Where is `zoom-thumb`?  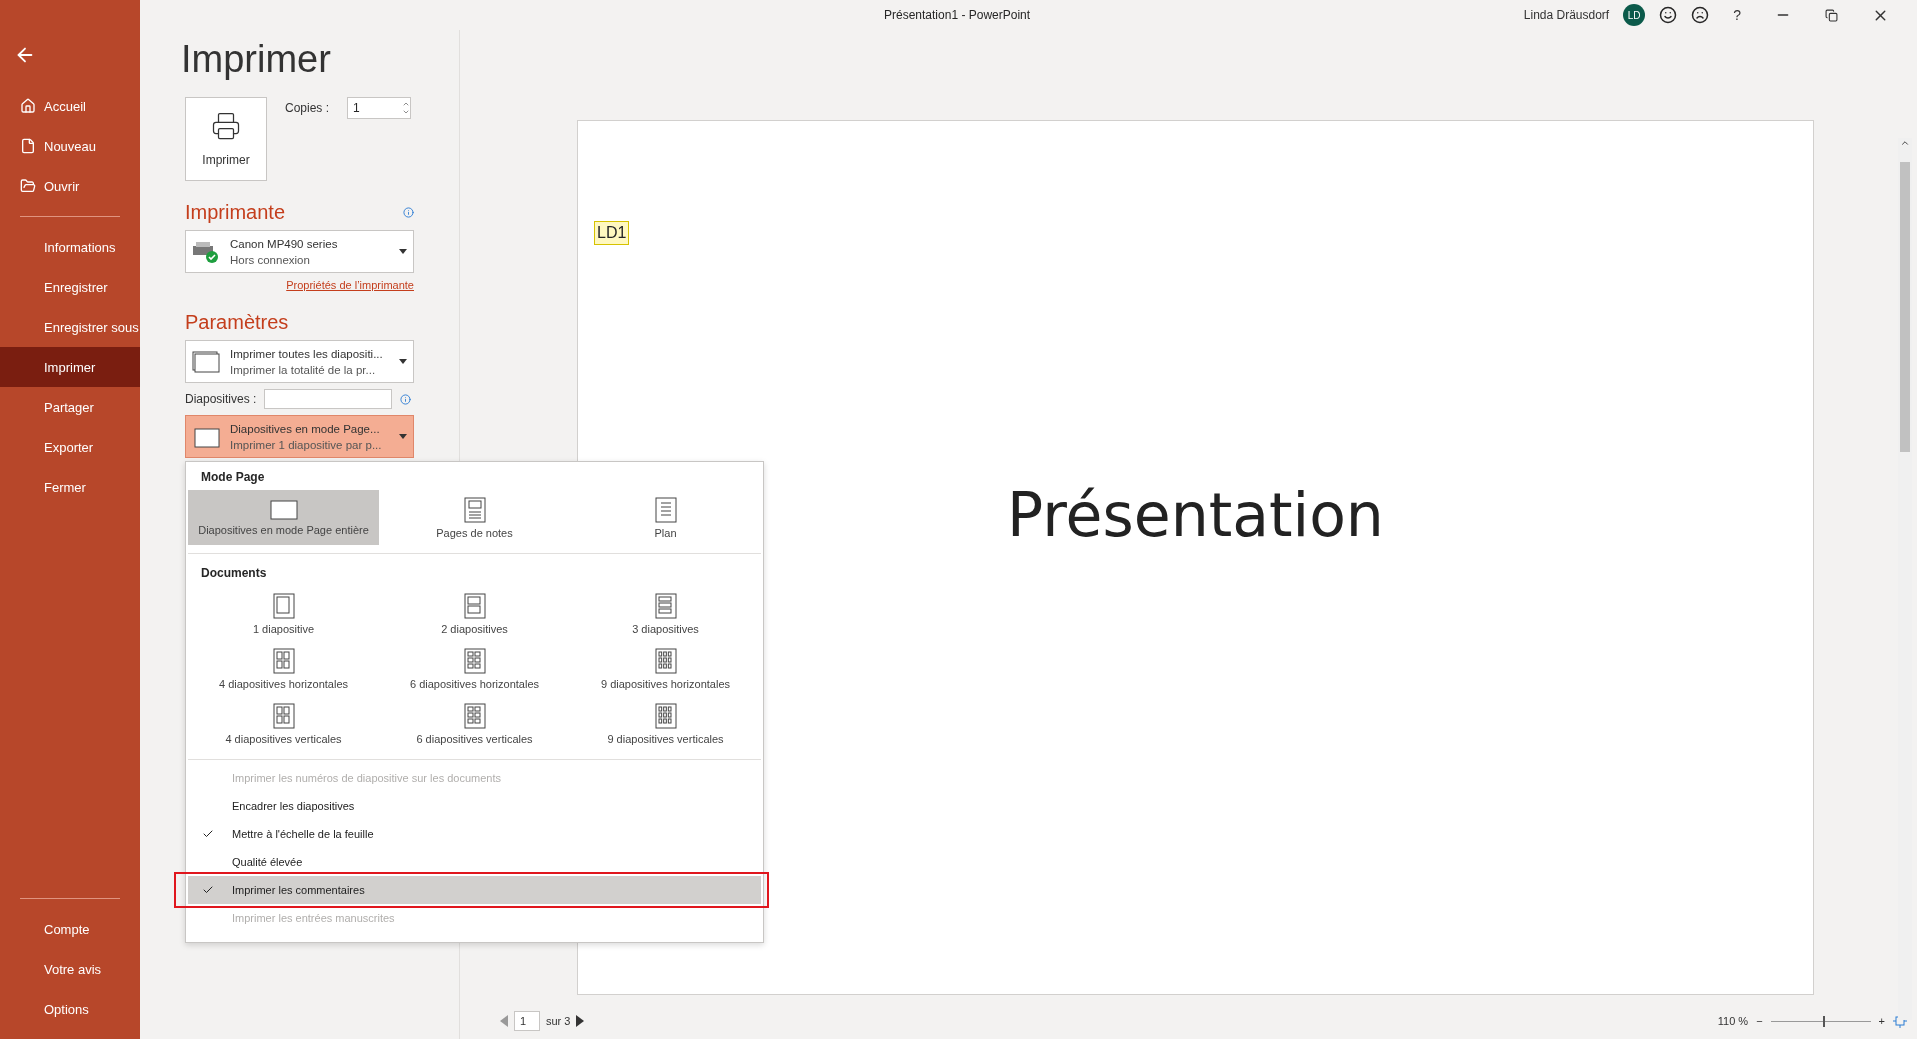 zoom-thumb is located at coordinates (1823, 1021).